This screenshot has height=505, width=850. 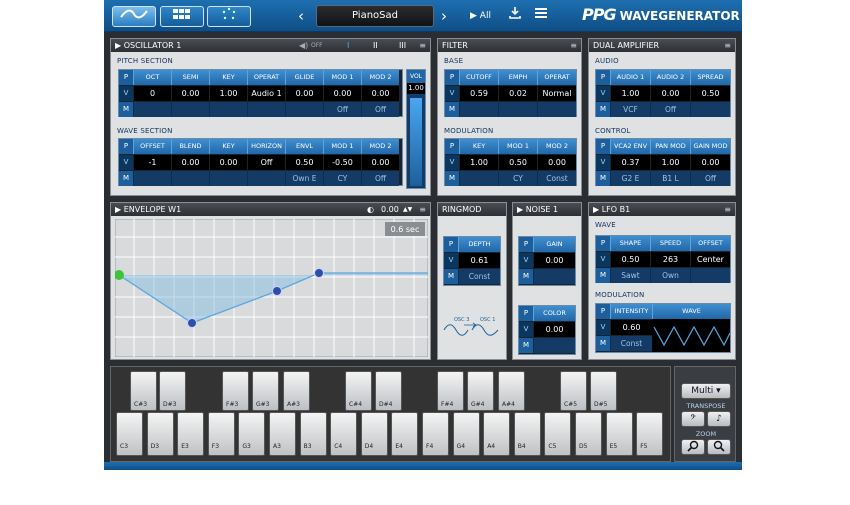 I want to click on piano-key-black: D#3, so click(x=172, y=391).